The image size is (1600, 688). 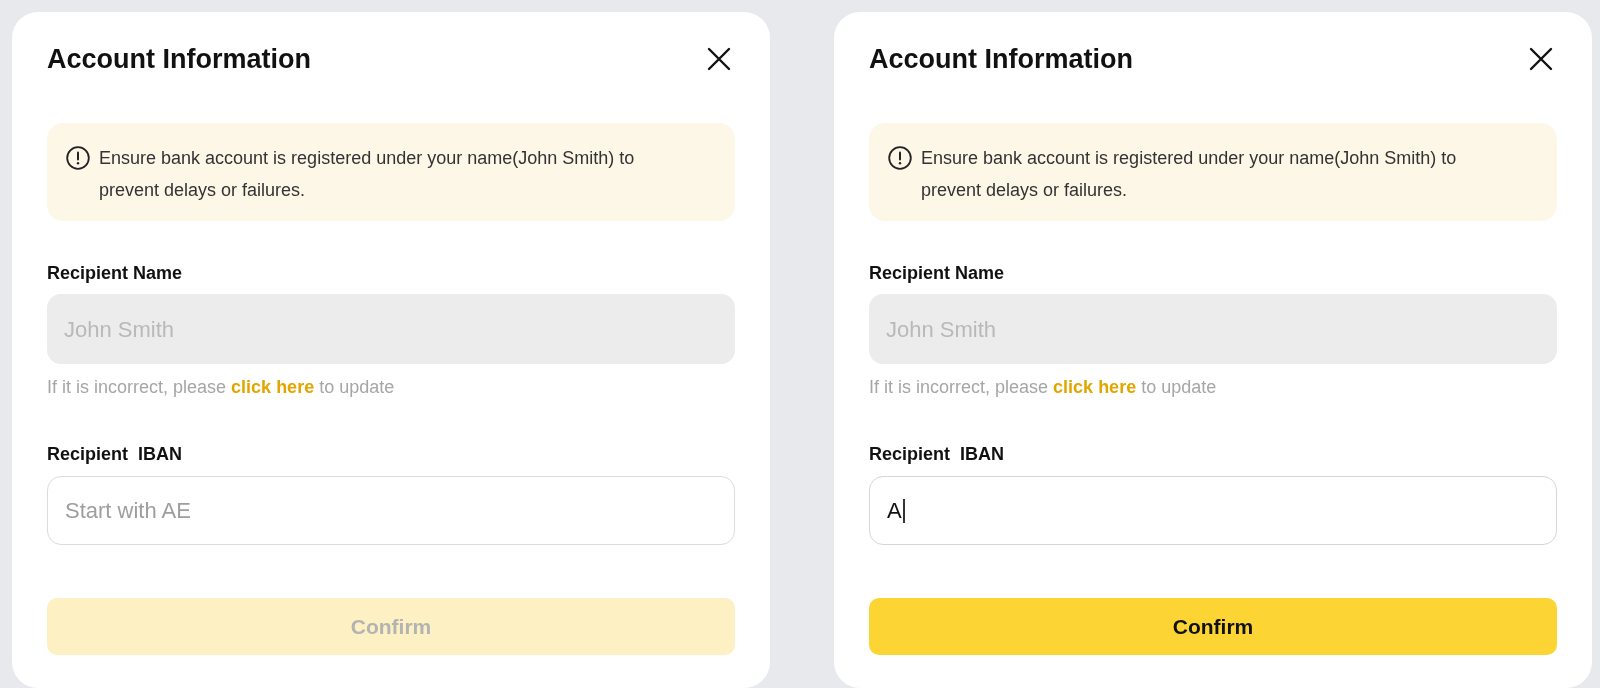 What do you see at coordinates (1213, 510) in the screenshot?
I see `iban-field: A` at bounding box center [1213, 510].